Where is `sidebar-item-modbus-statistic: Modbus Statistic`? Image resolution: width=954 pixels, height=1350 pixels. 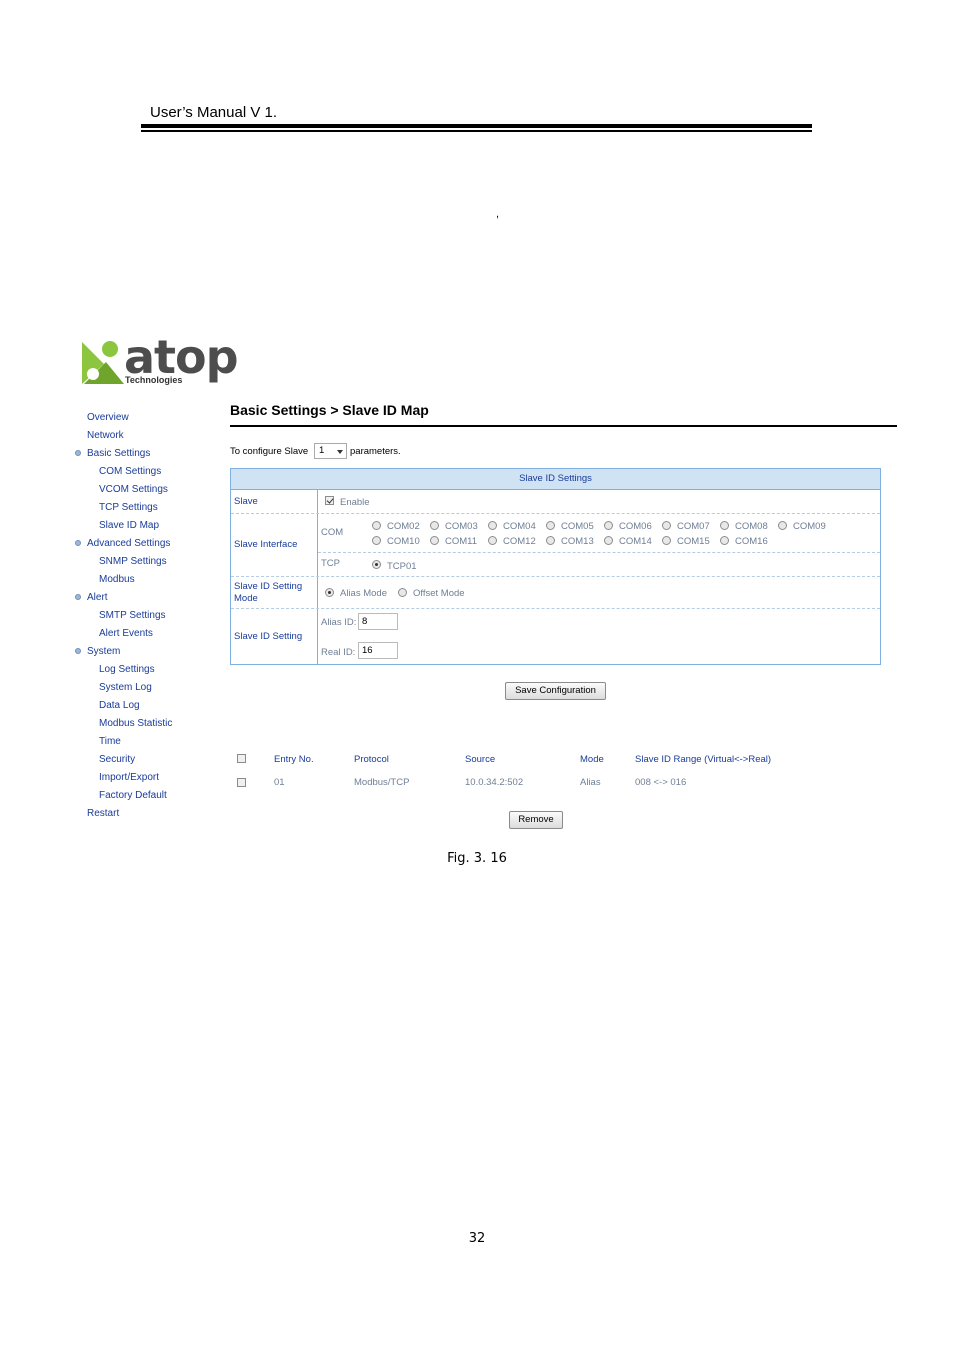
sidebar-item-modbus-statistic: Modbus Statistic is located at coordinates (135, 723).